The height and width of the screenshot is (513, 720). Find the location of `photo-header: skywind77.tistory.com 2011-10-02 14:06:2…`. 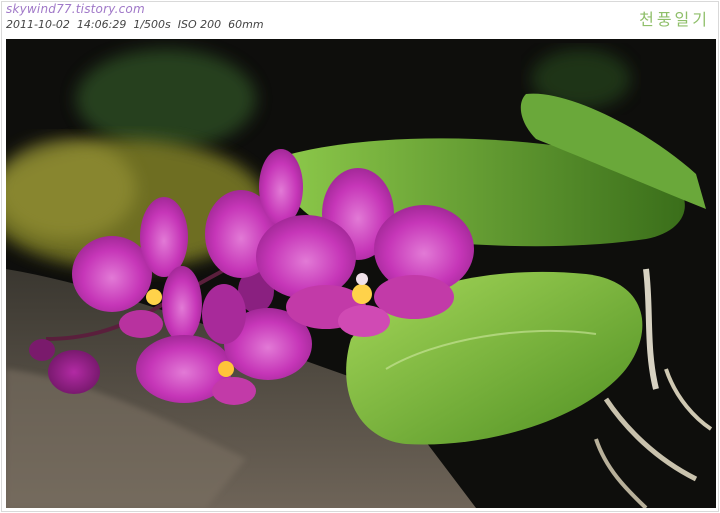

photo-header: skywind77.tistory.com 2011-10-02 14:06:2… is located at coordinates (360, 20).